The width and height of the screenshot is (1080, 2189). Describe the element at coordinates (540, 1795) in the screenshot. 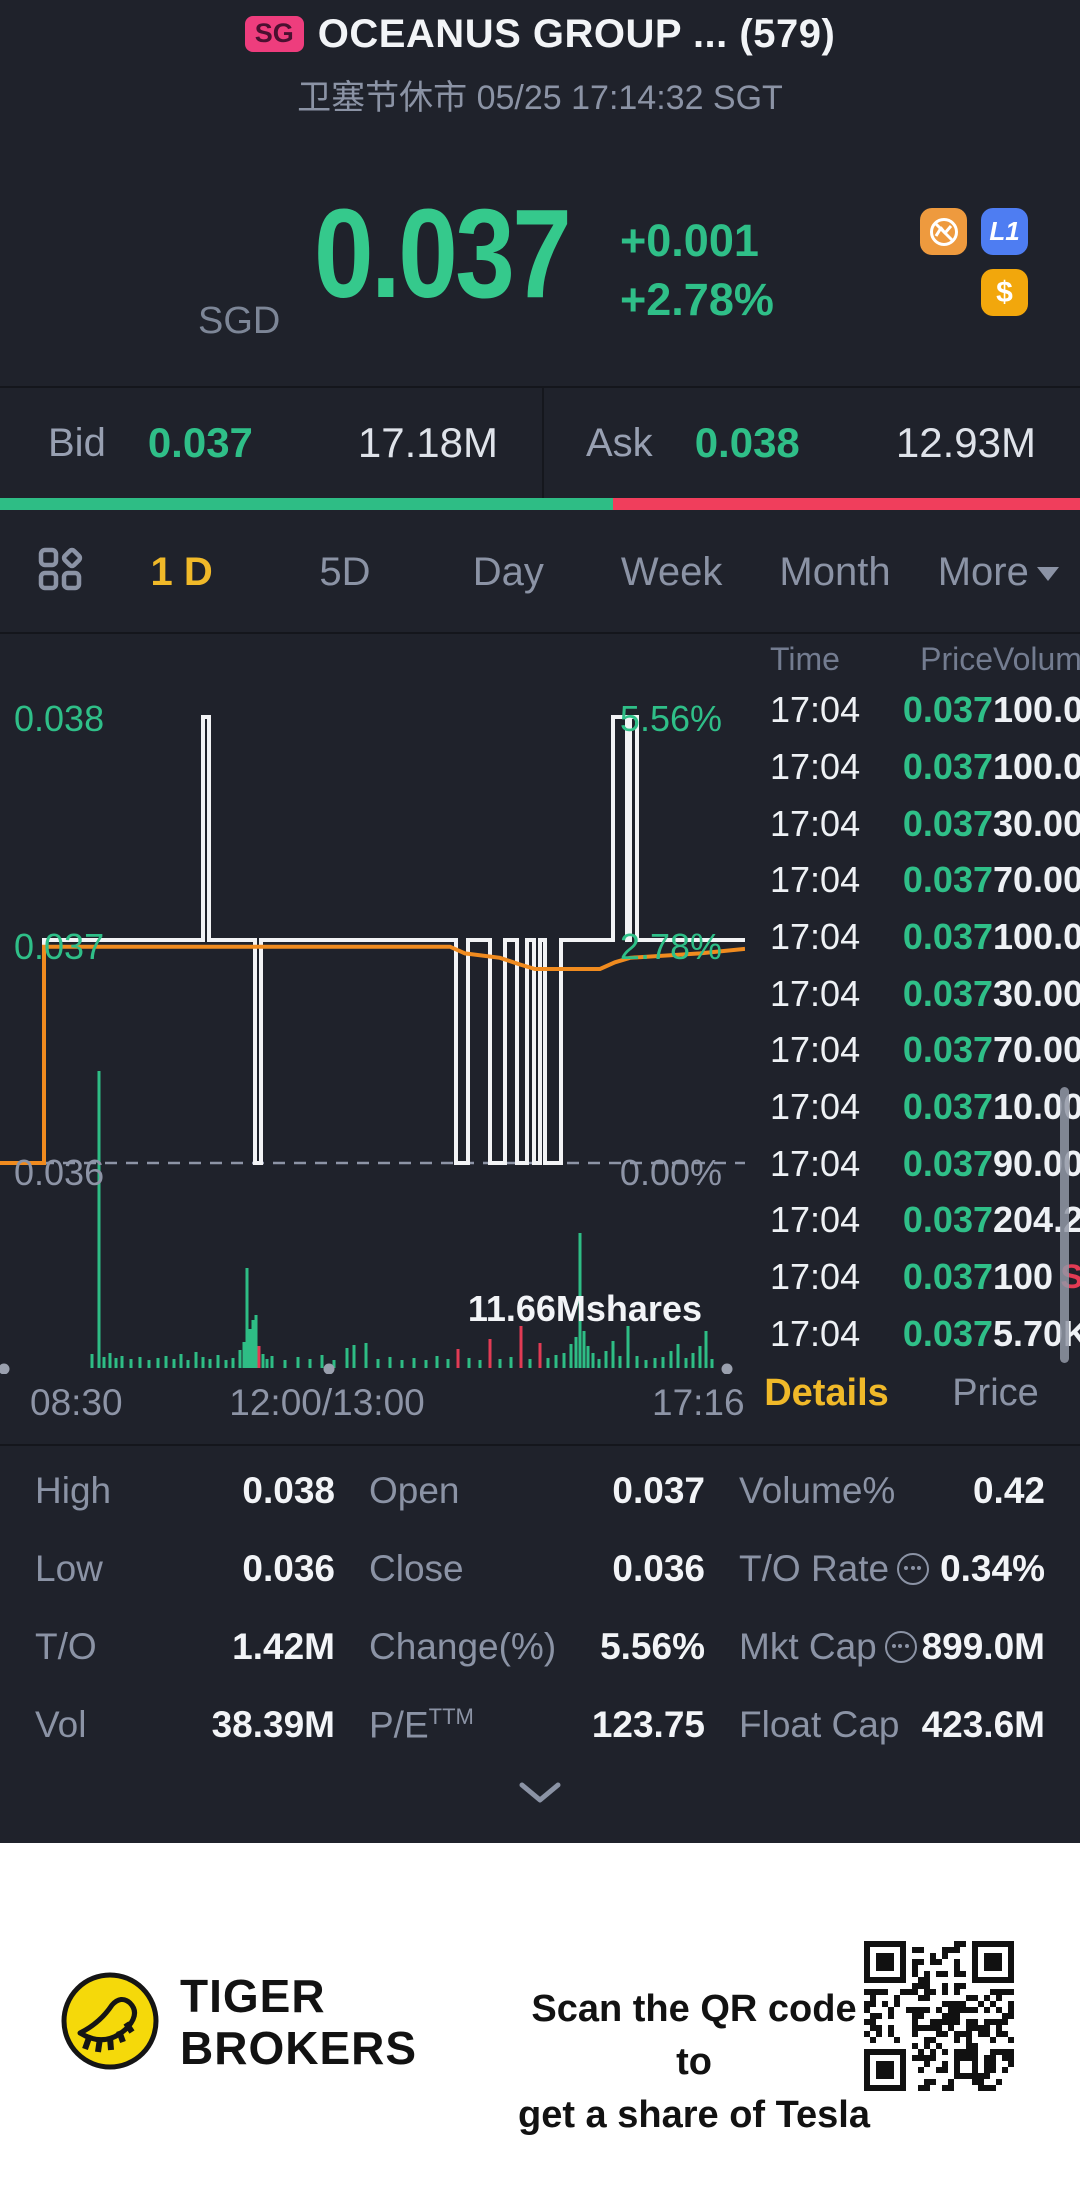

I see `expand-chevron-button` at that location.